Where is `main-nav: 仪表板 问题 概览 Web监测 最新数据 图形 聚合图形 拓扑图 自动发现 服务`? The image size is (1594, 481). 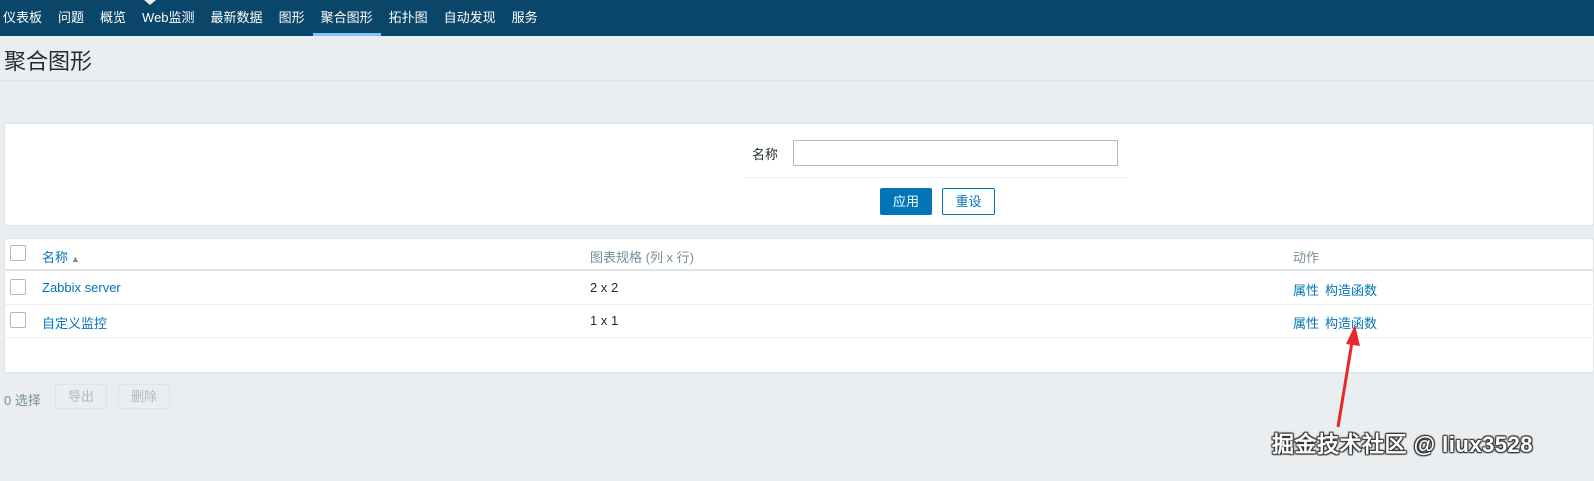
main-nav: 仪表板 问题 概览 Web监测 最新数据 图形 聚合图形 拓扑图 自动发现 服务 is located at coordinates (273, 18).